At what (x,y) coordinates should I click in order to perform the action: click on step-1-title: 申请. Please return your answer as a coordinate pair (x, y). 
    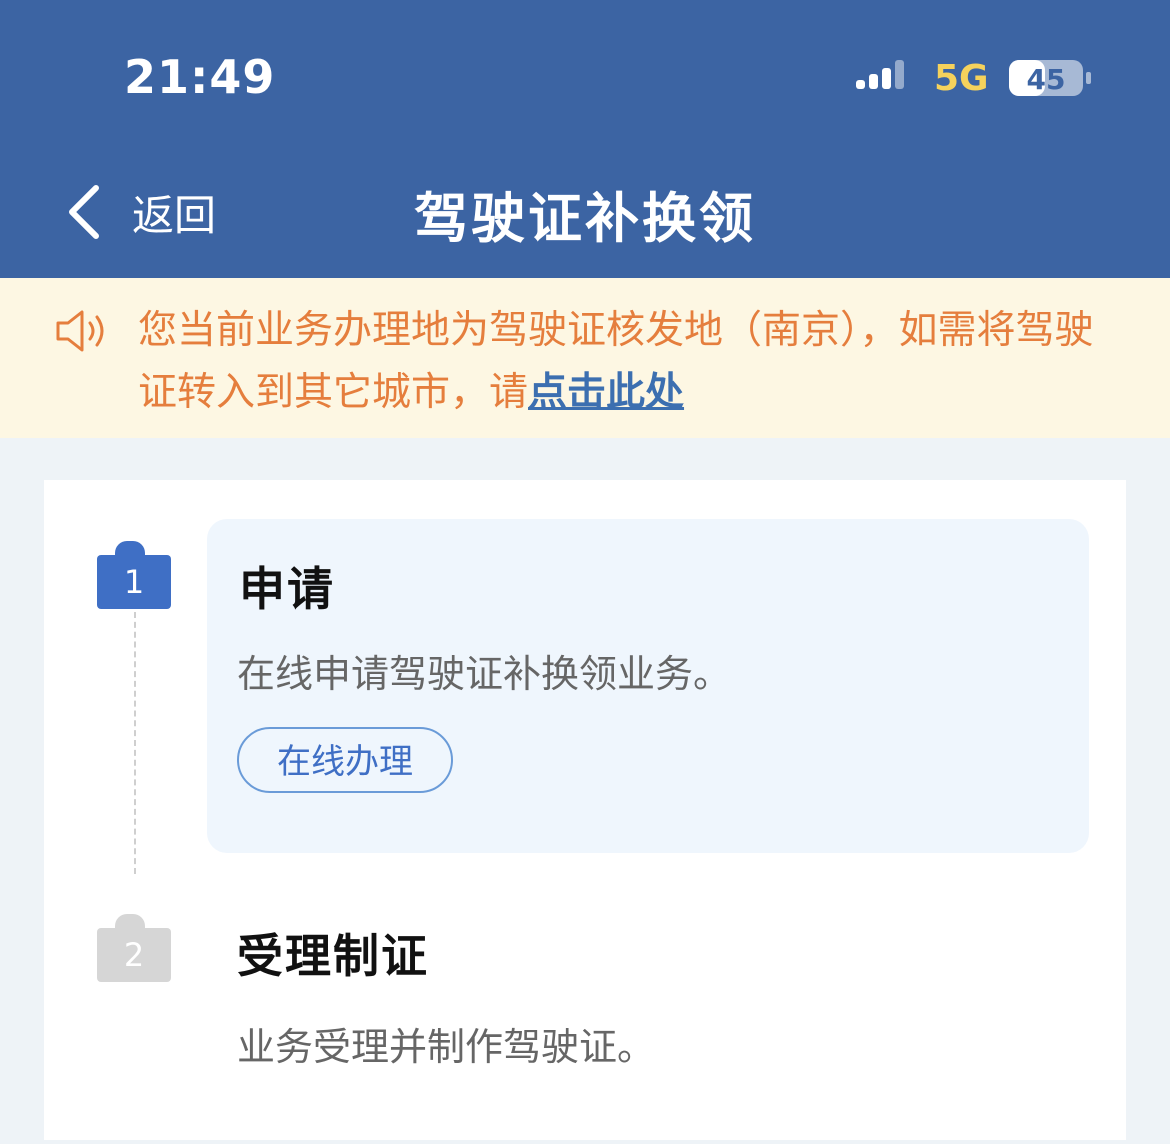
    Looking at the image, I should click on (287, 589).